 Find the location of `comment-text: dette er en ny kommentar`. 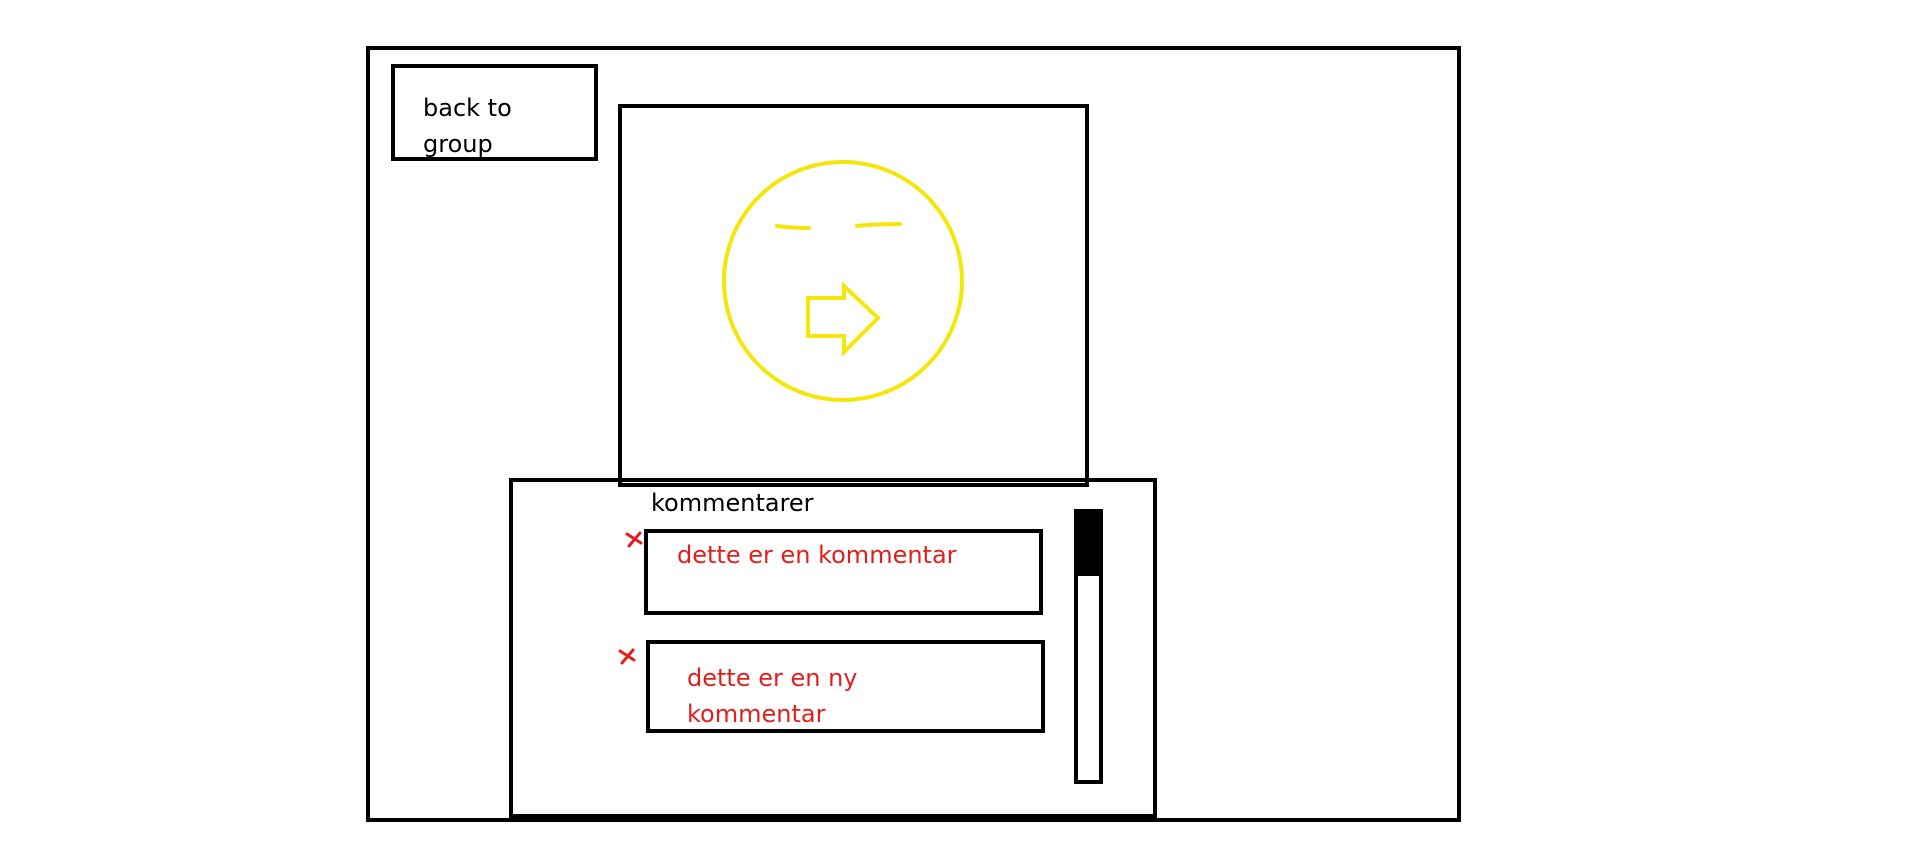

comment-text: dette er en ny kommentar is located at coordinates (772, 696).